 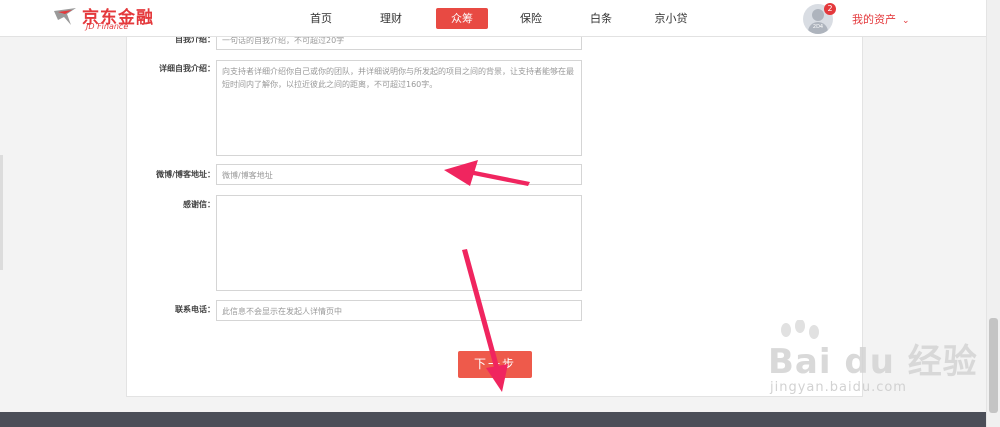 I want to click on nav-insurance: 保险, so click(x=531, y=18).